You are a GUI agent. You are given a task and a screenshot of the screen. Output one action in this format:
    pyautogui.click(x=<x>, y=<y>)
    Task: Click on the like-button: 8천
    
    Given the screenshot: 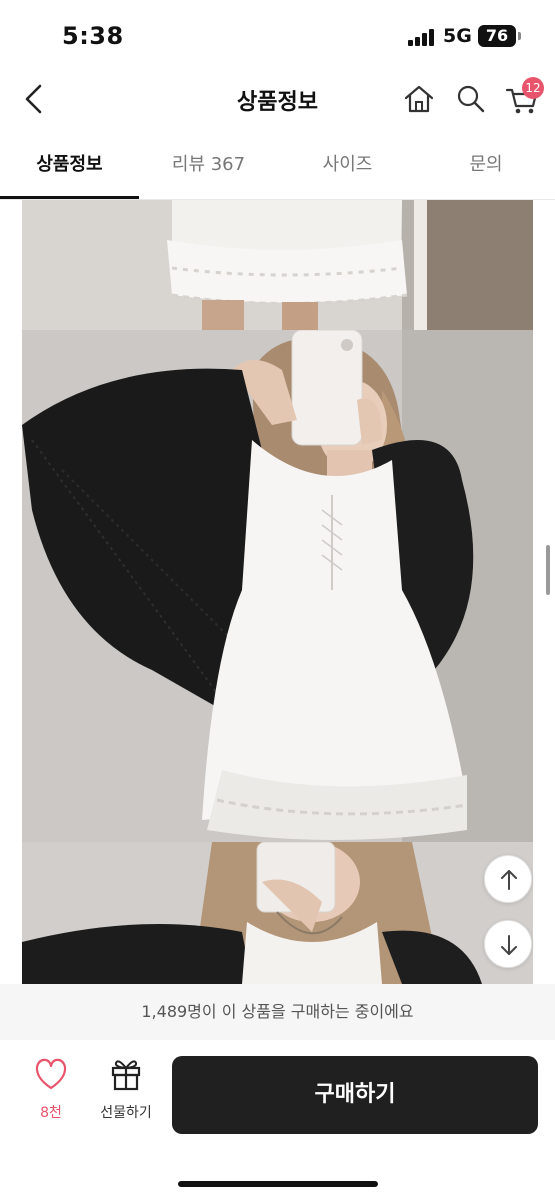 What is the action you would take?
    pyautogui.click(x=51, y=1090)
    